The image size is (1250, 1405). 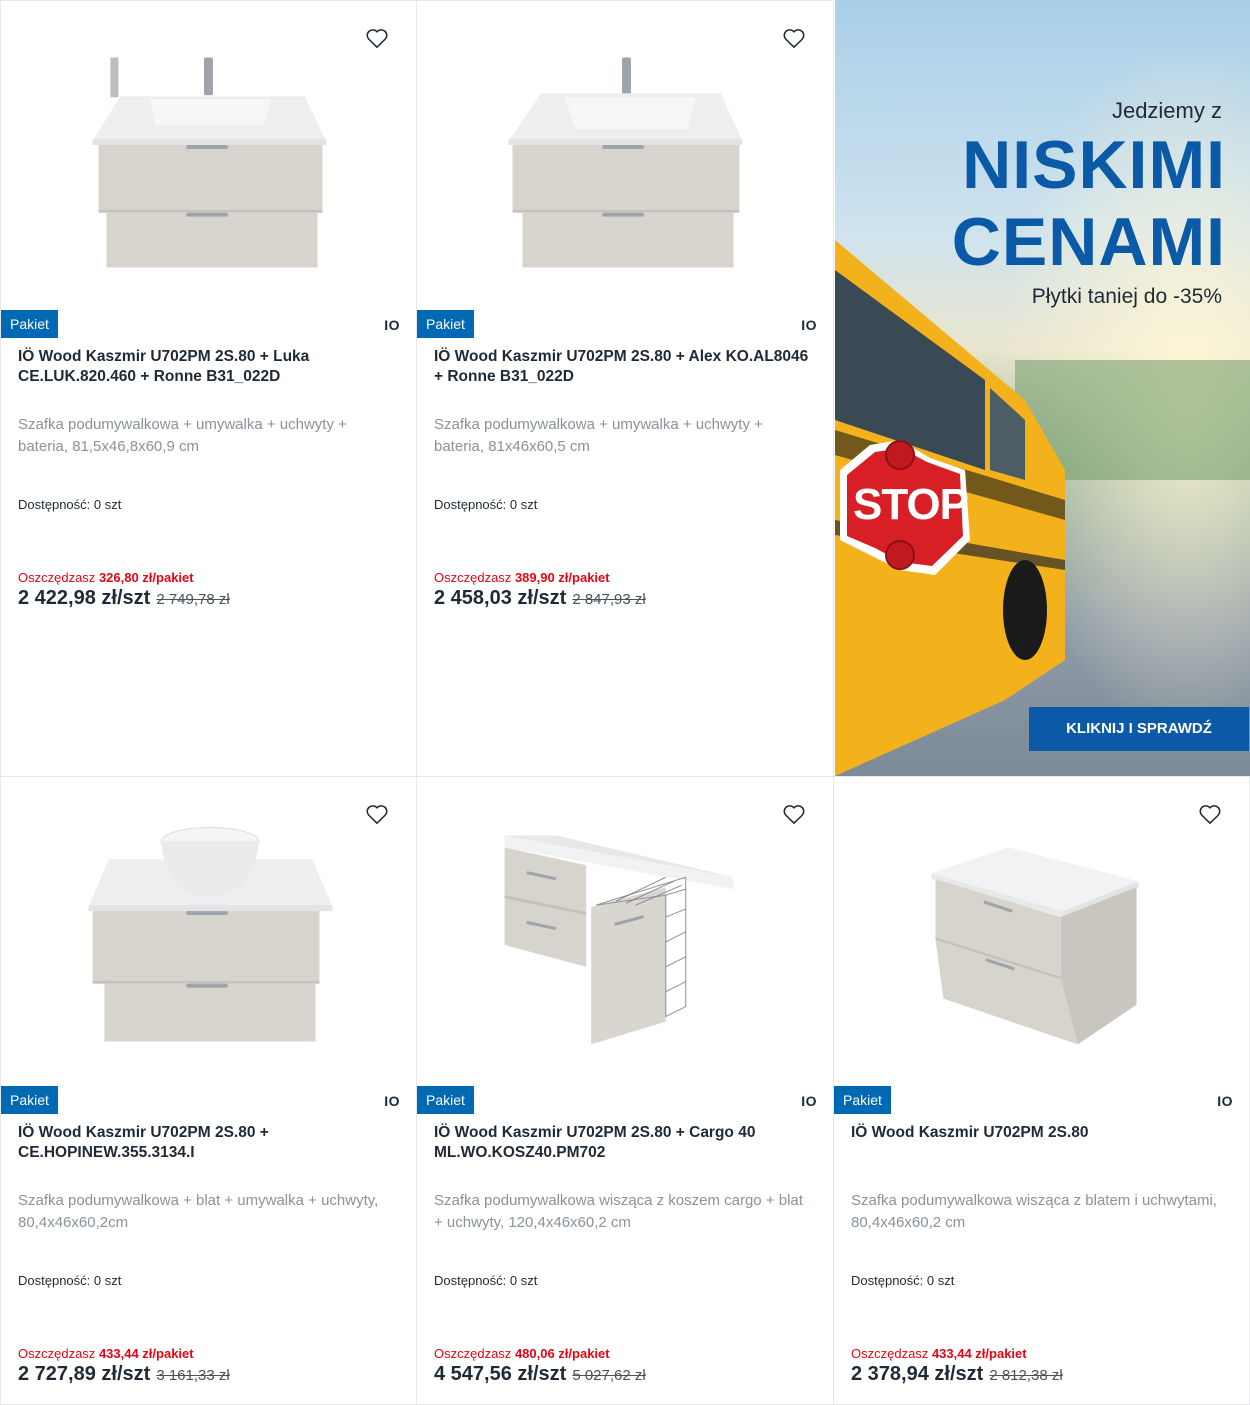 I want to click on price: 2 378,94 zł/szt, so click(x=917, y=1374).